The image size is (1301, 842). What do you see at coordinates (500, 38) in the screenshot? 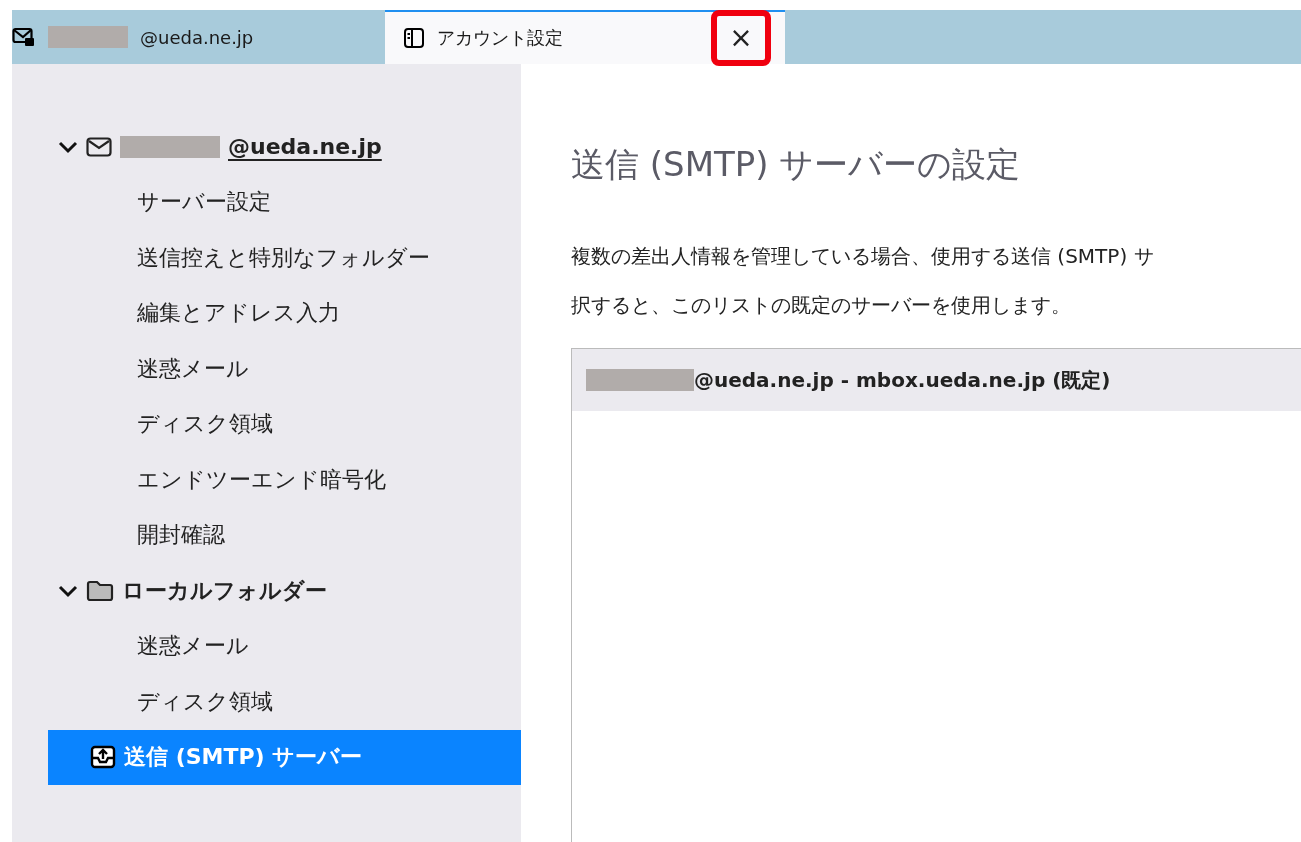
I see `tab-label: アカウント設定` at bounding box center [500, 38].